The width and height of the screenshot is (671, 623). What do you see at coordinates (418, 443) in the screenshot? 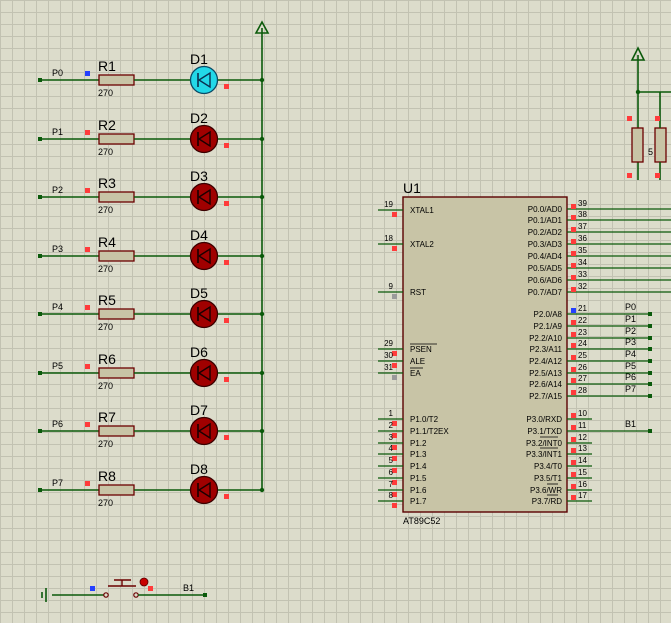
I see `pin-name: P1.2` at bounding box center [418, 443].